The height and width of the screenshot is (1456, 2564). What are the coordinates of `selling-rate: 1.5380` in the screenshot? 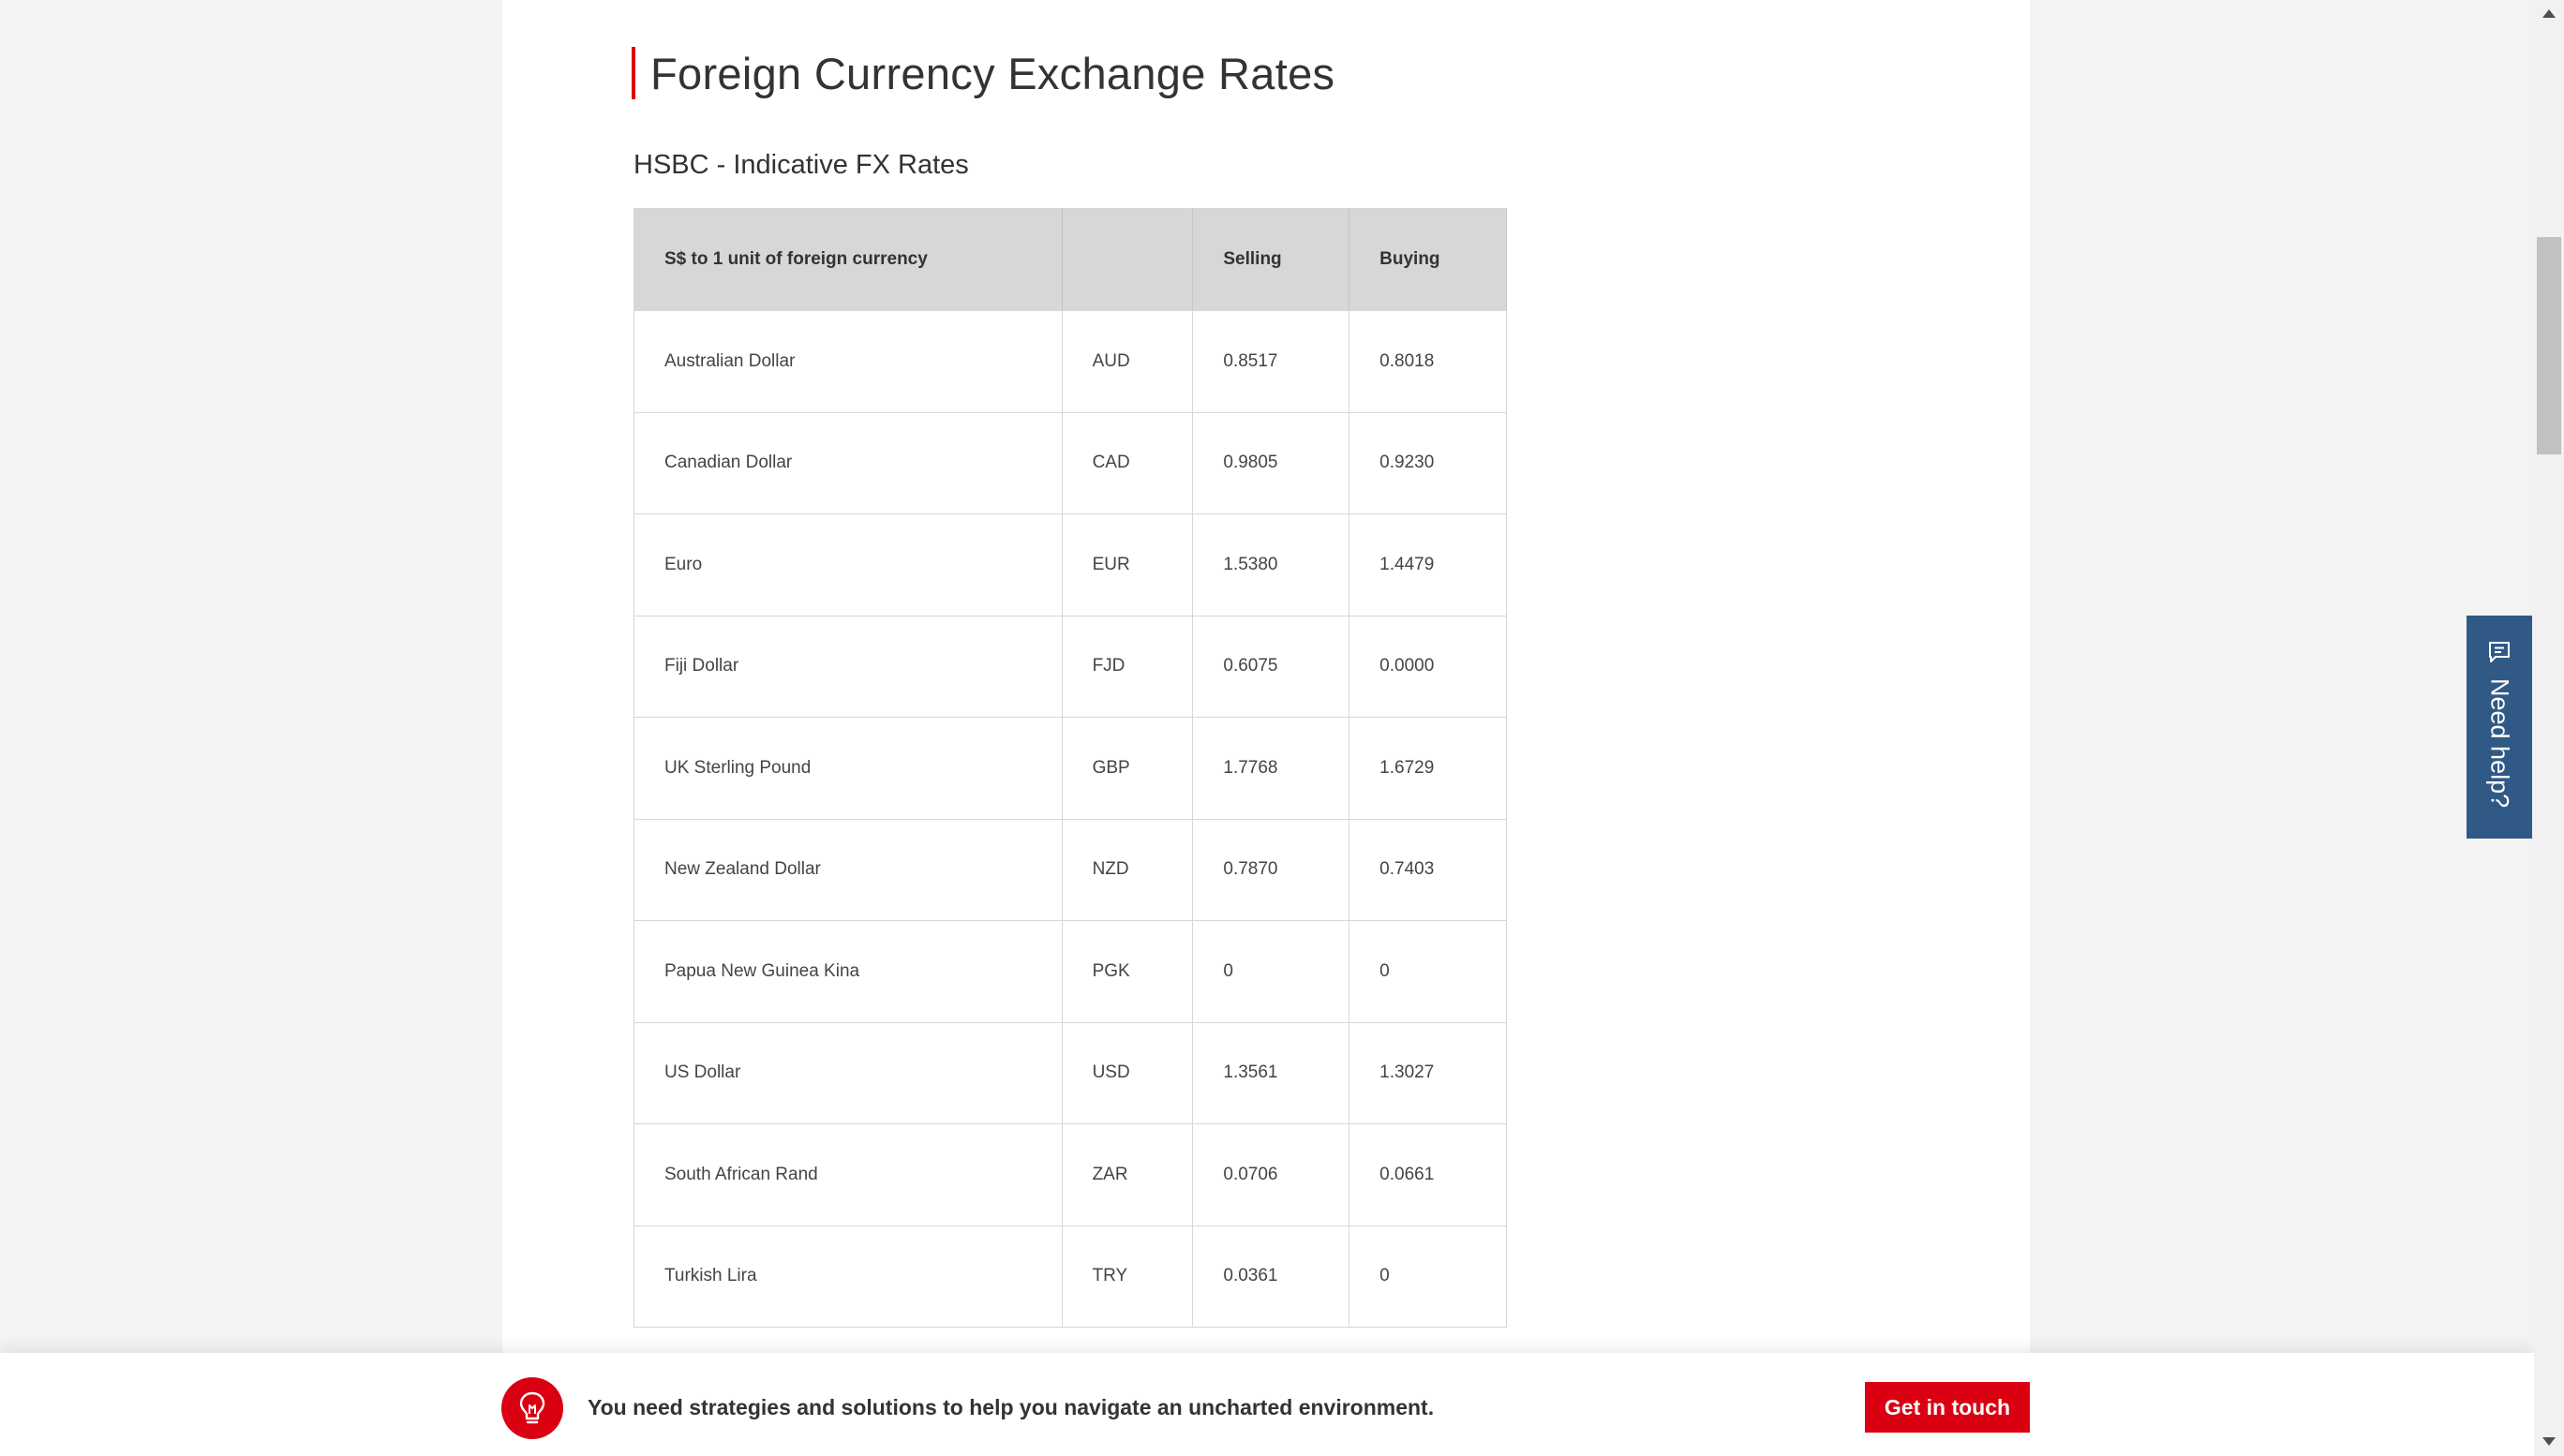 It's located at (1271, 565).